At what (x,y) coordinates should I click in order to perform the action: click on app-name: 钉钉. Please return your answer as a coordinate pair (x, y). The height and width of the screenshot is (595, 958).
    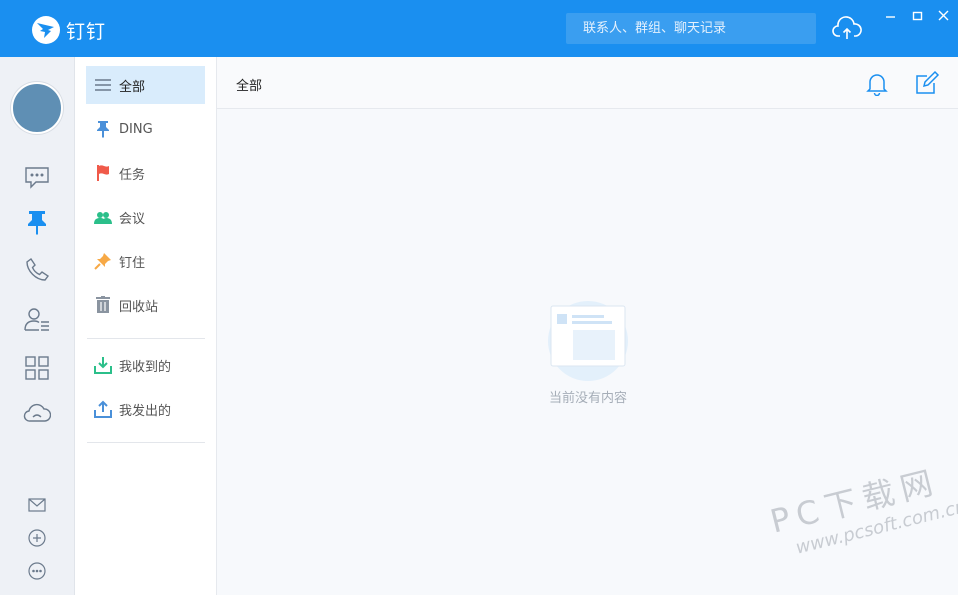
    Looking at the image, I should click on (86, 31).